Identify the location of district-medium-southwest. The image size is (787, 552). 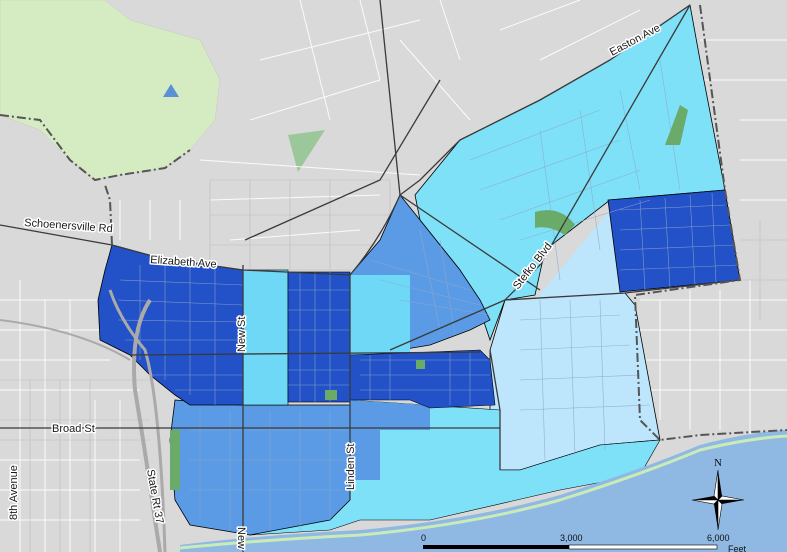
(260, 467).